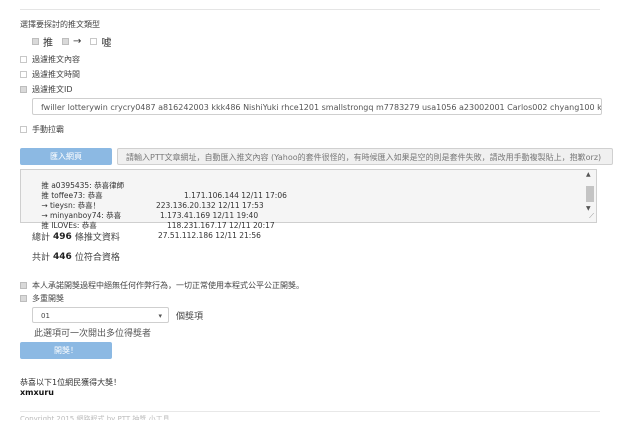 Image resolution: width=640 pixels, height=421 pixels. I want to click on resize-handle-icon: ⟋, so click(591, 216).